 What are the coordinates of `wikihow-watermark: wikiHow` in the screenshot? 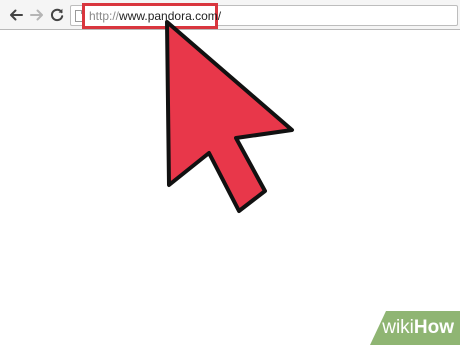 It's located at (411, 328).